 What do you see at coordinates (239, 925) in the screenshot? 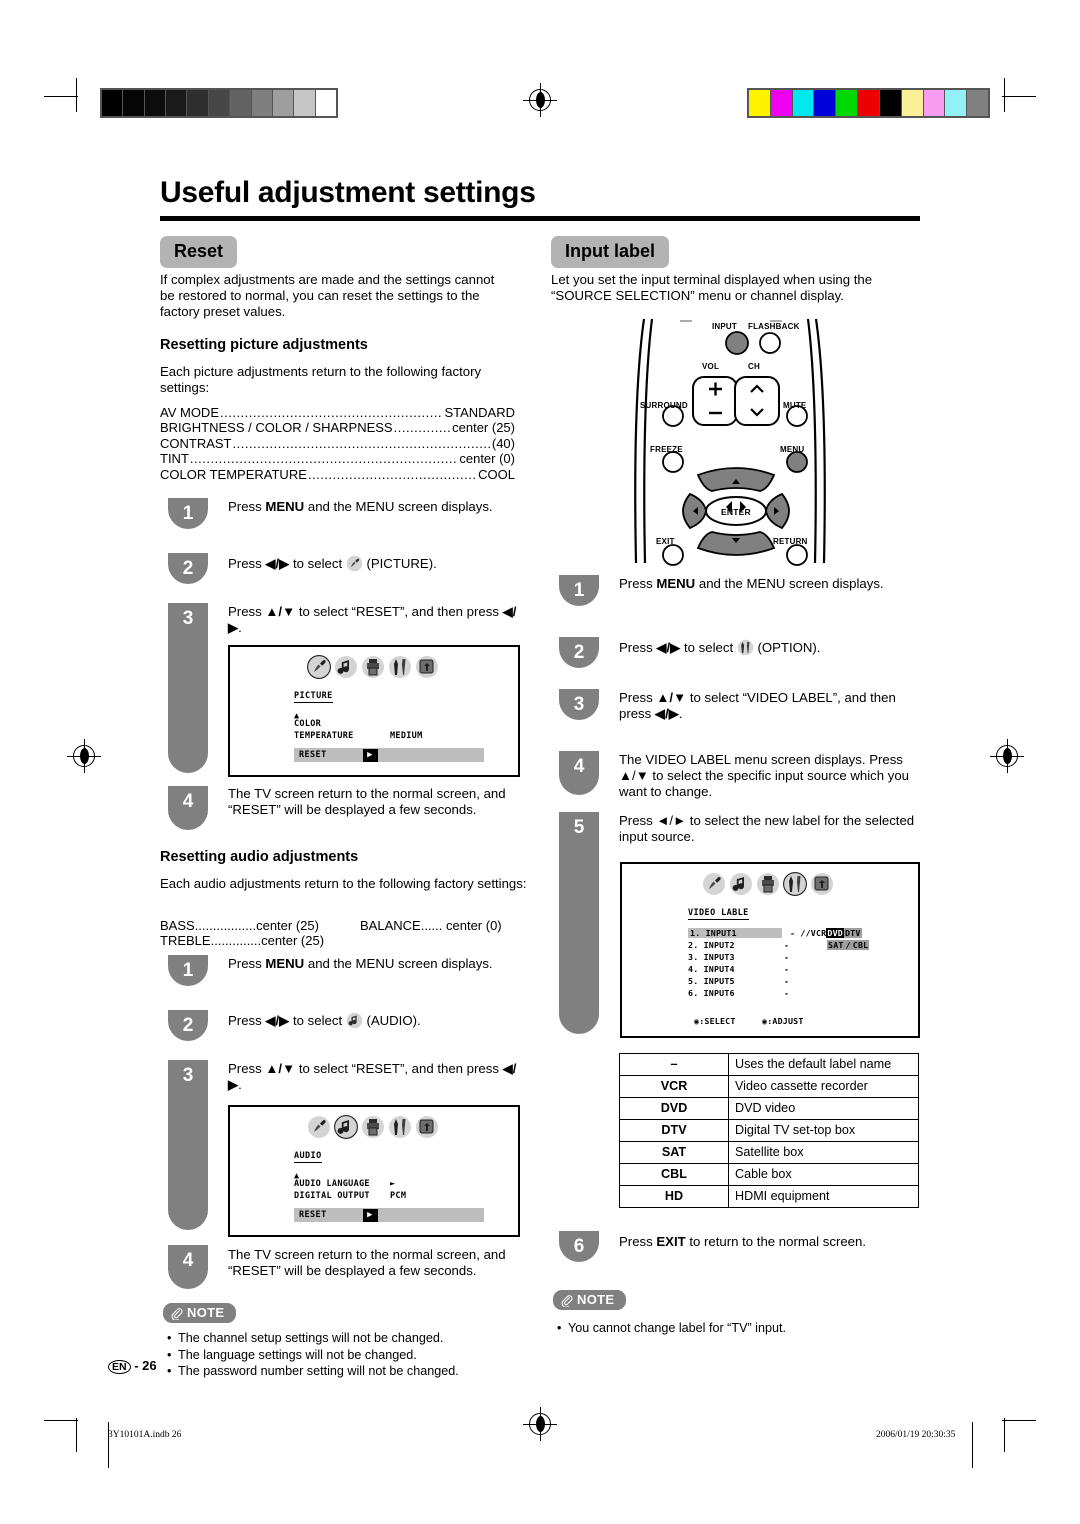
I see `audio-setting-bass: BASS.................center (25)` at bounding box center [239, 925].